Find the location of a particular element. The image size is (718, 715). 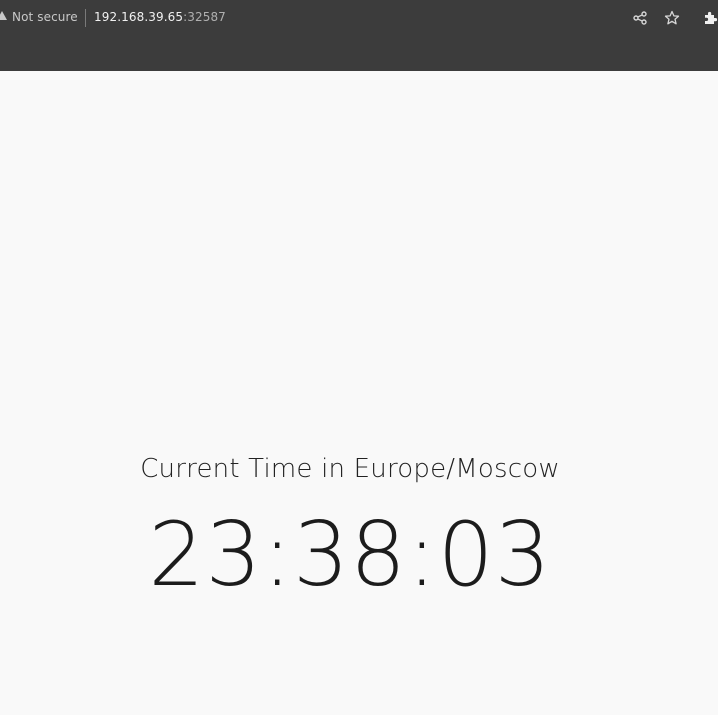

omnibox: Not secure 192.168.39.65:32587 is located at coordinates (359, 18).